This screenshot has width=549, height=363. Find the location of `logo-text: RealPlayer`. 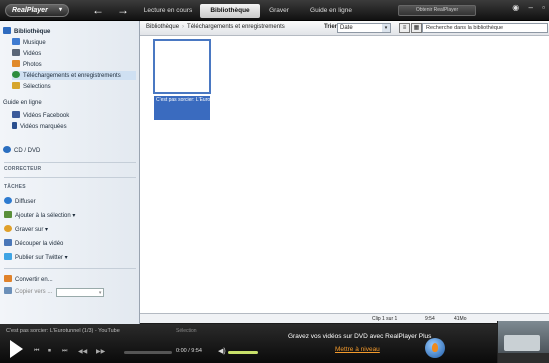

logo-text: RealPlayer is located at coordinates (30, 10).